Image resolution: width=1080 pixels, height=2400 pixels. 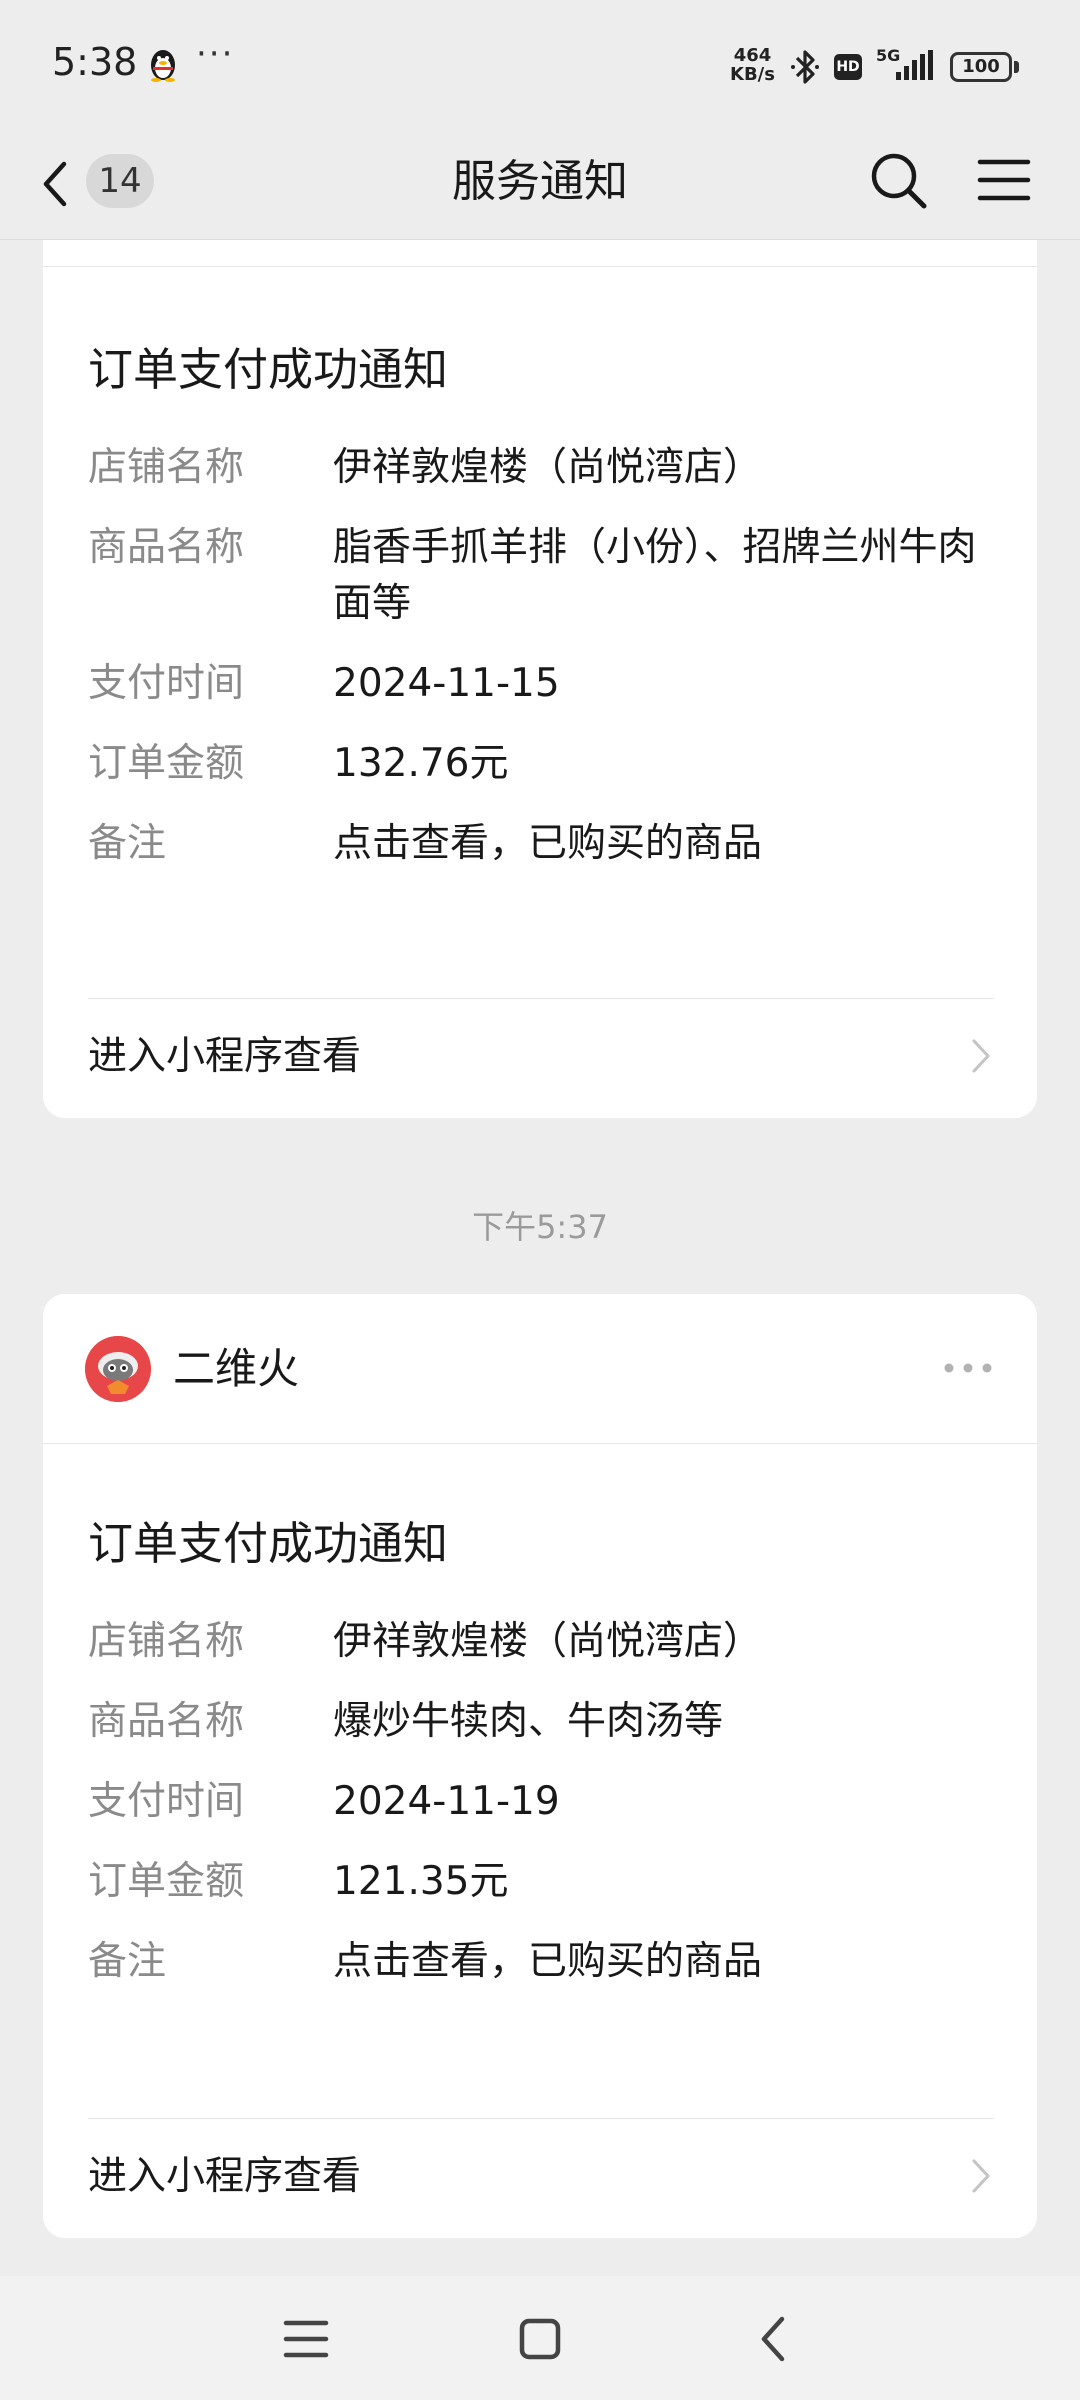 I want to click on nav-bar: 14 服务通知, so click(x=540, y=185).